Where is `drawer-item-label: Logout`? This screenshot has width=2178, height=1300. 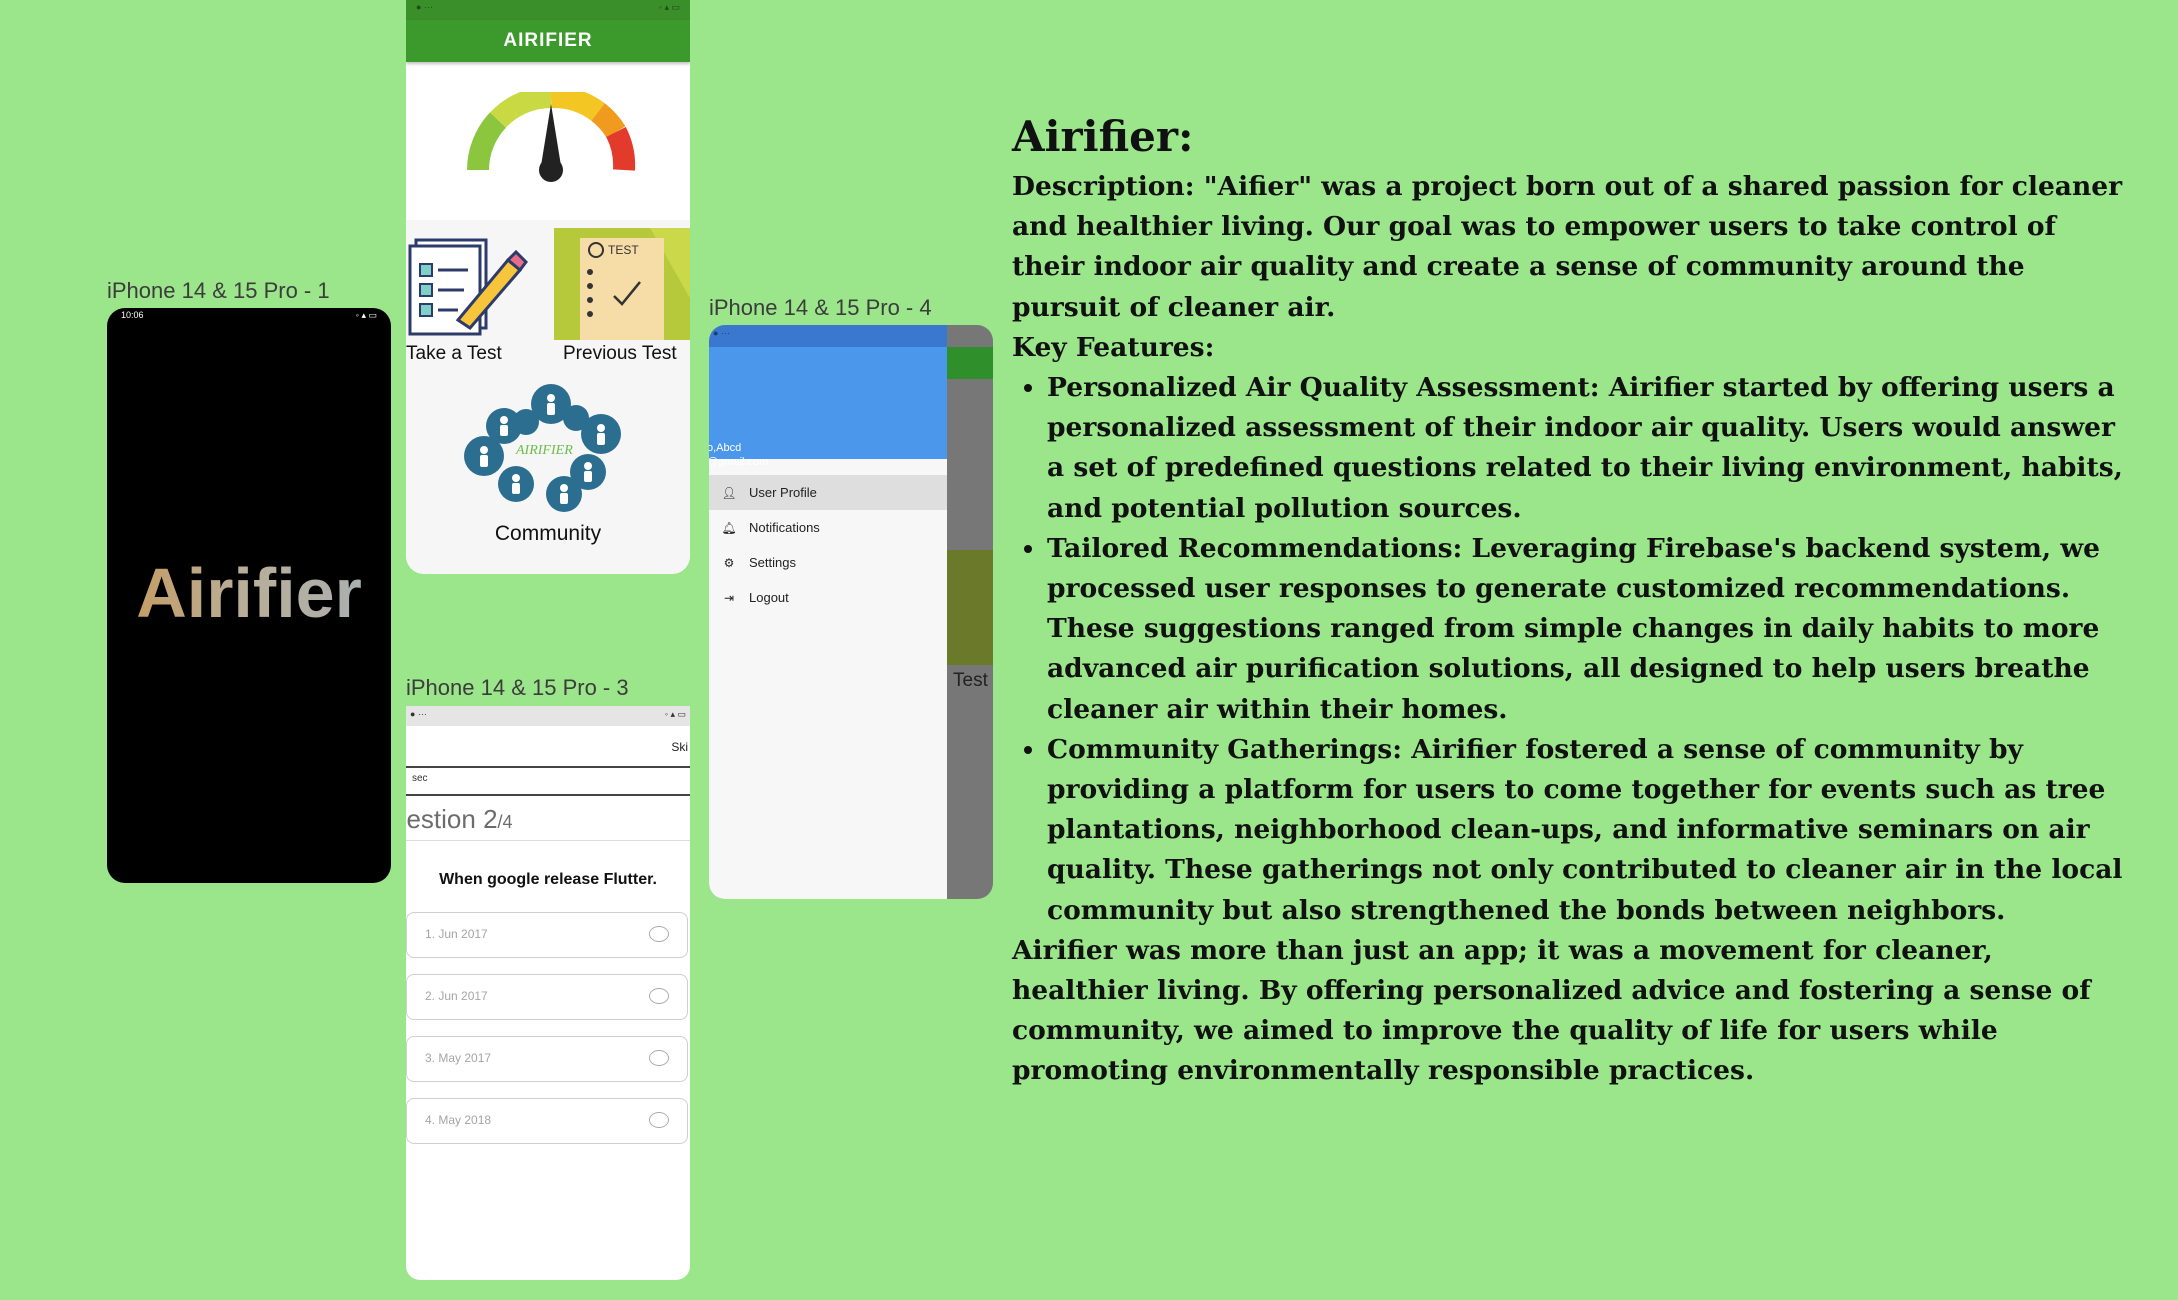
drawer-item-label: Logout is located at coordinates (769, 597).